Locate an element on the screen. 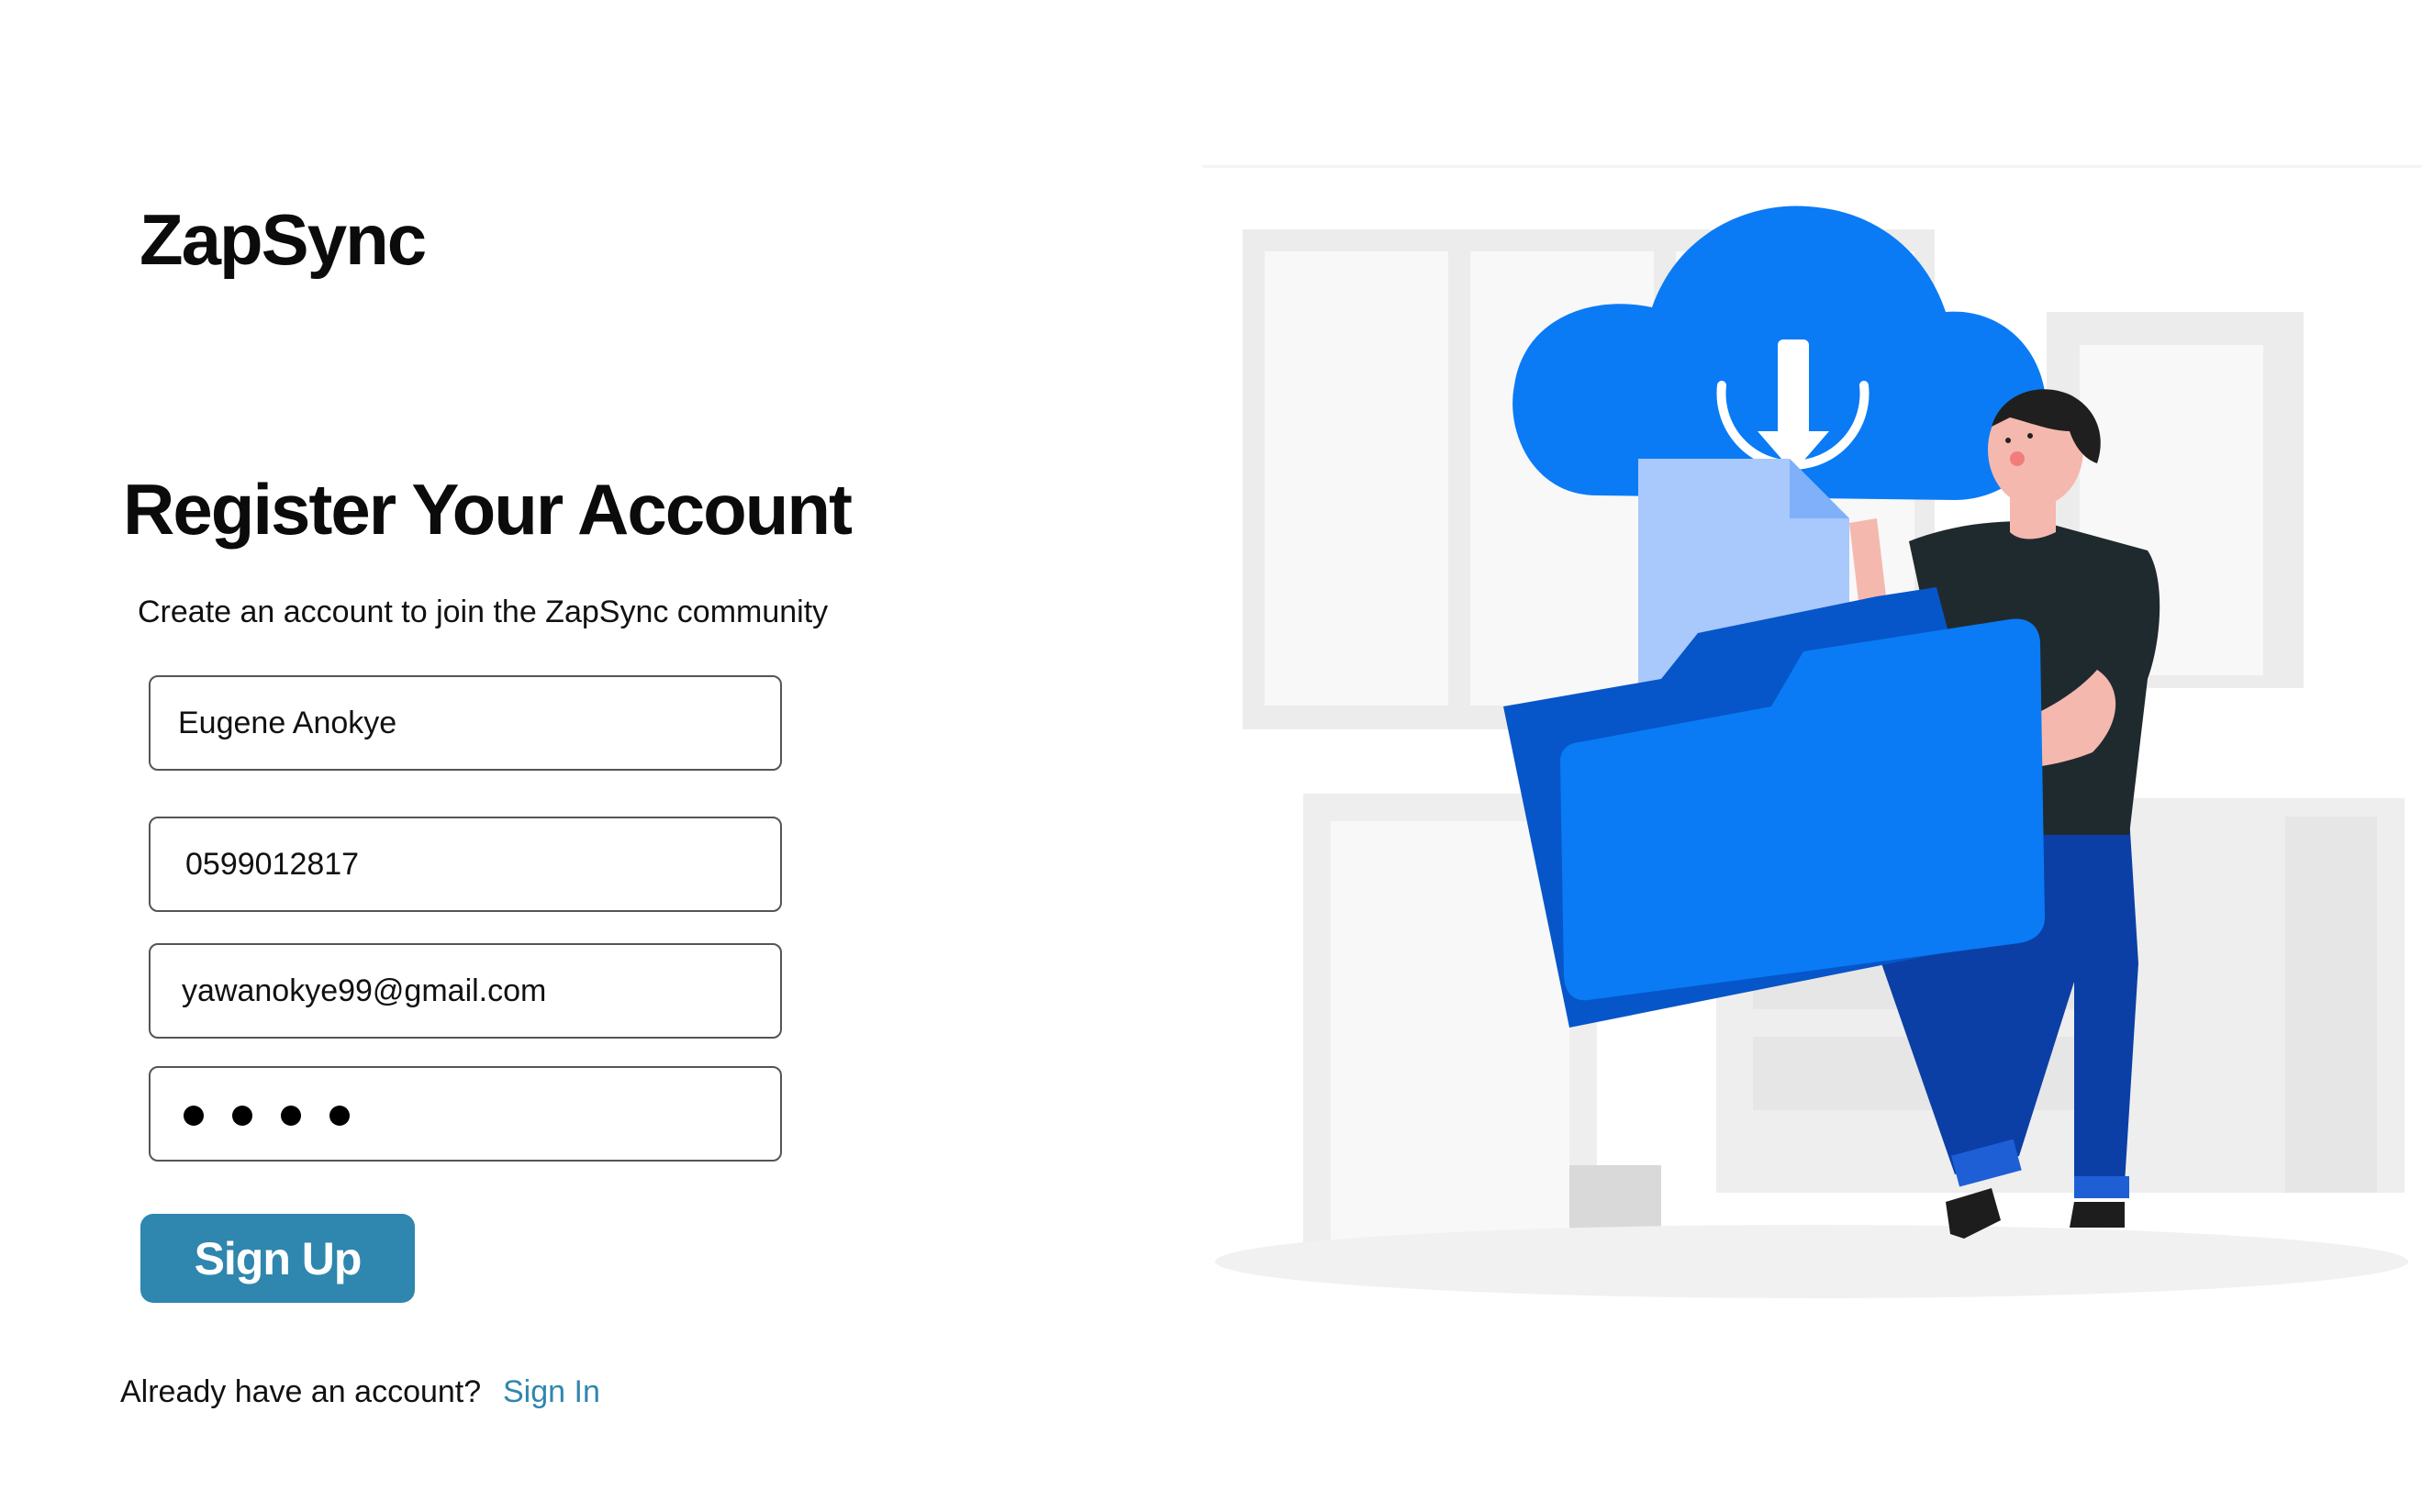 This screenshot has width=2422, height=1512. logo: ZapSync is located at coordinates (283, 240).